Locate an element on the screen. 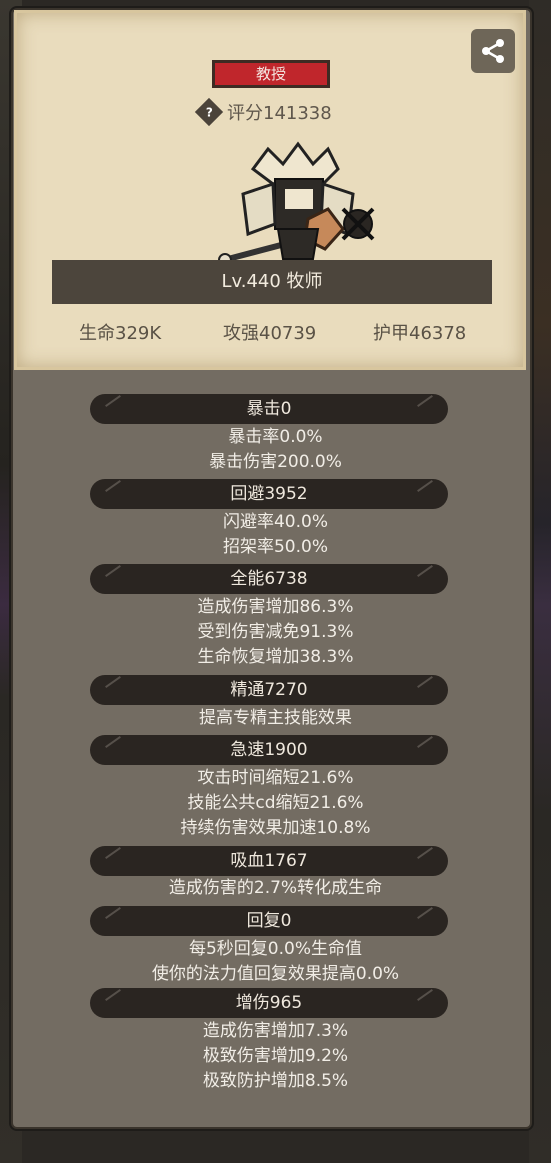  section-line: 暴击率0.0% is located at coordinates (275, 437).